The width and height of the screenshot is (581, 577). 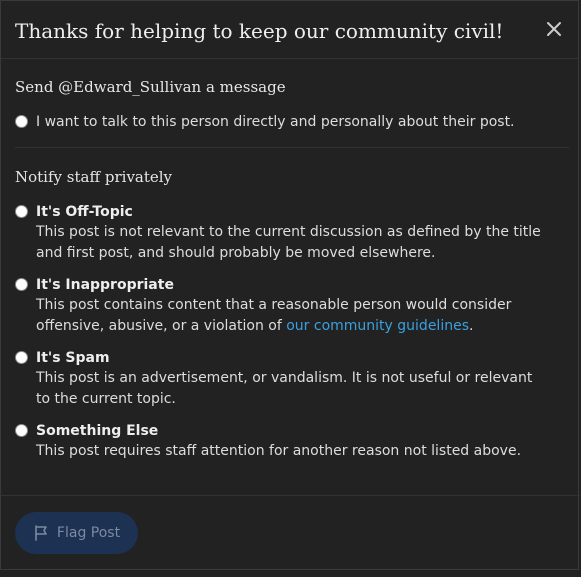 I want to click on inappropriate-desc-period: ., so click(x=471, y=326).